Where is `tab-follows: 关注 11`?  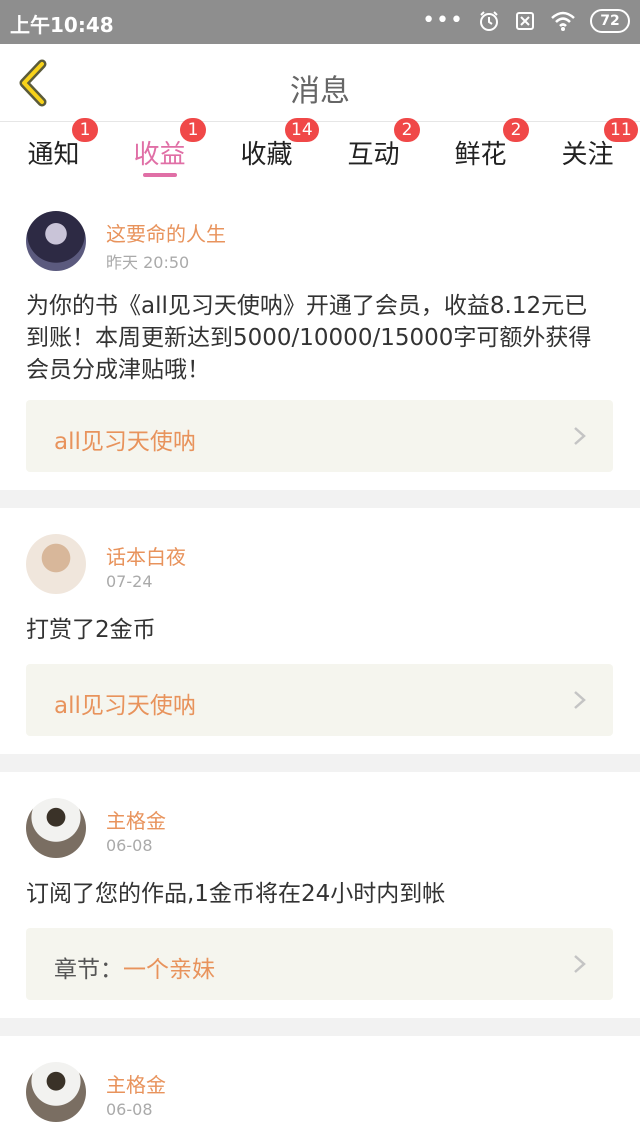 tab-follows: 关注 11 is located at coordinates (587, 153).